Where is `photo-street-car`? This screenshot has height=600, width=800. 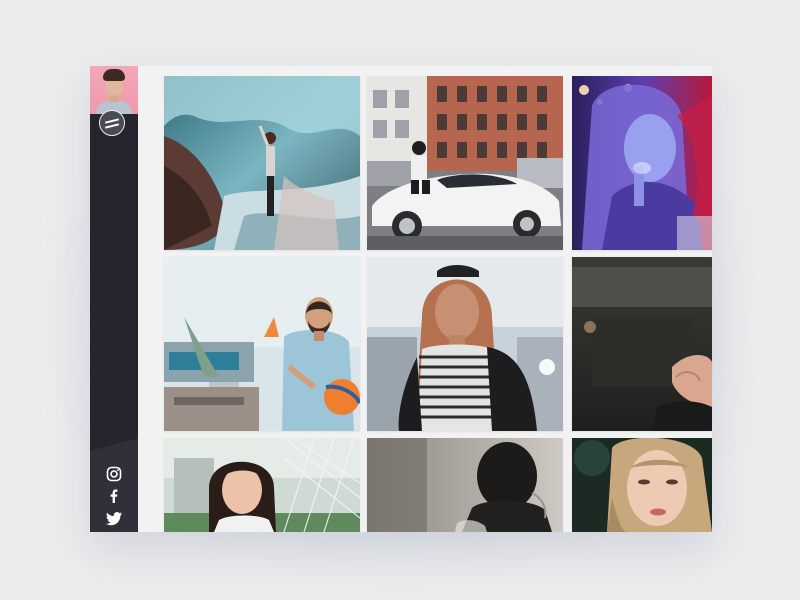 photo-street-car is located at coordinates (465, 163).